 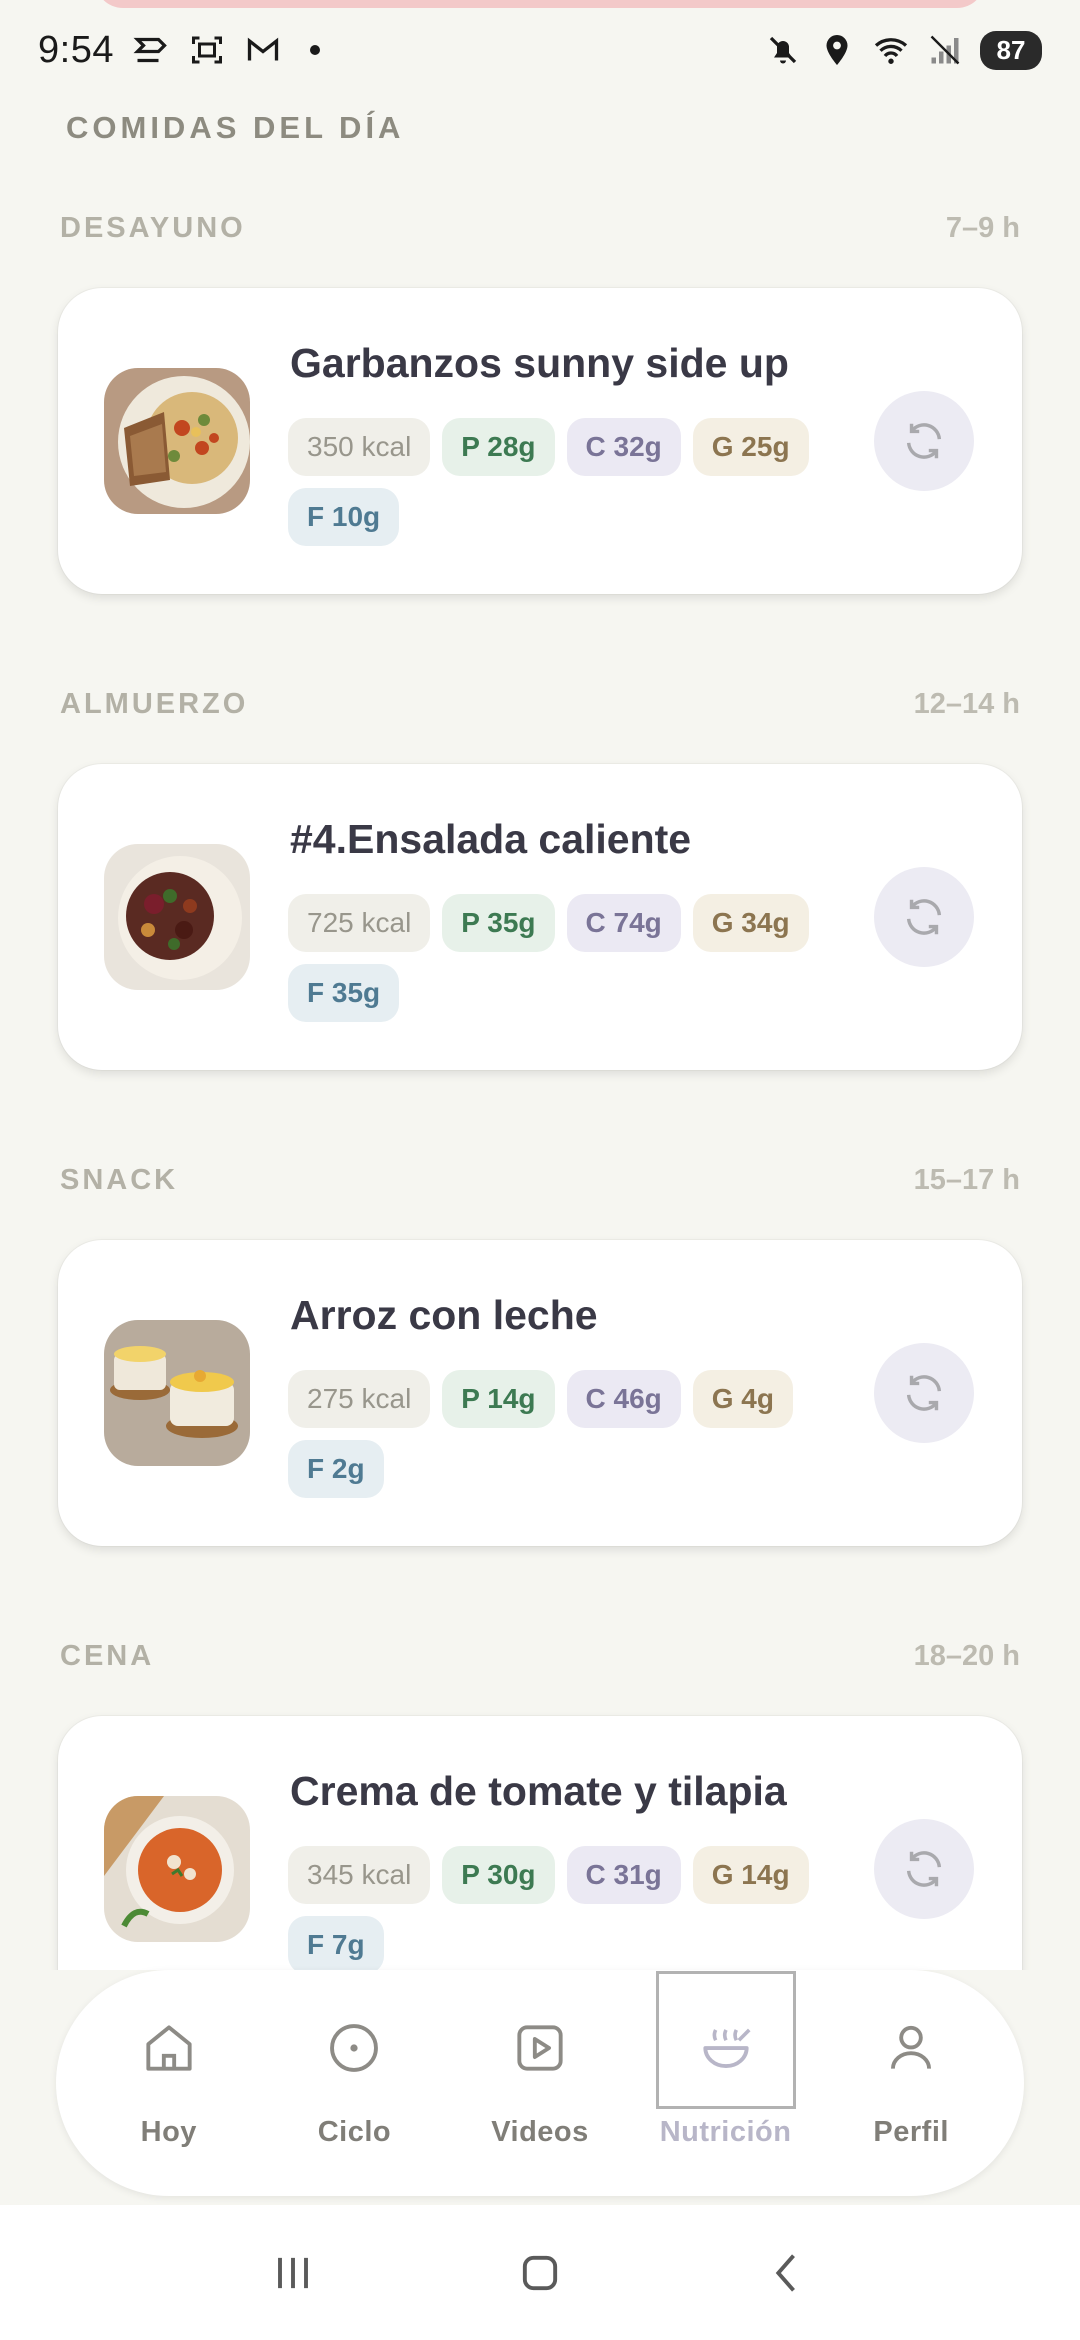 I want to click on fiber-chip: F 35g, so click(x=344, y=993).